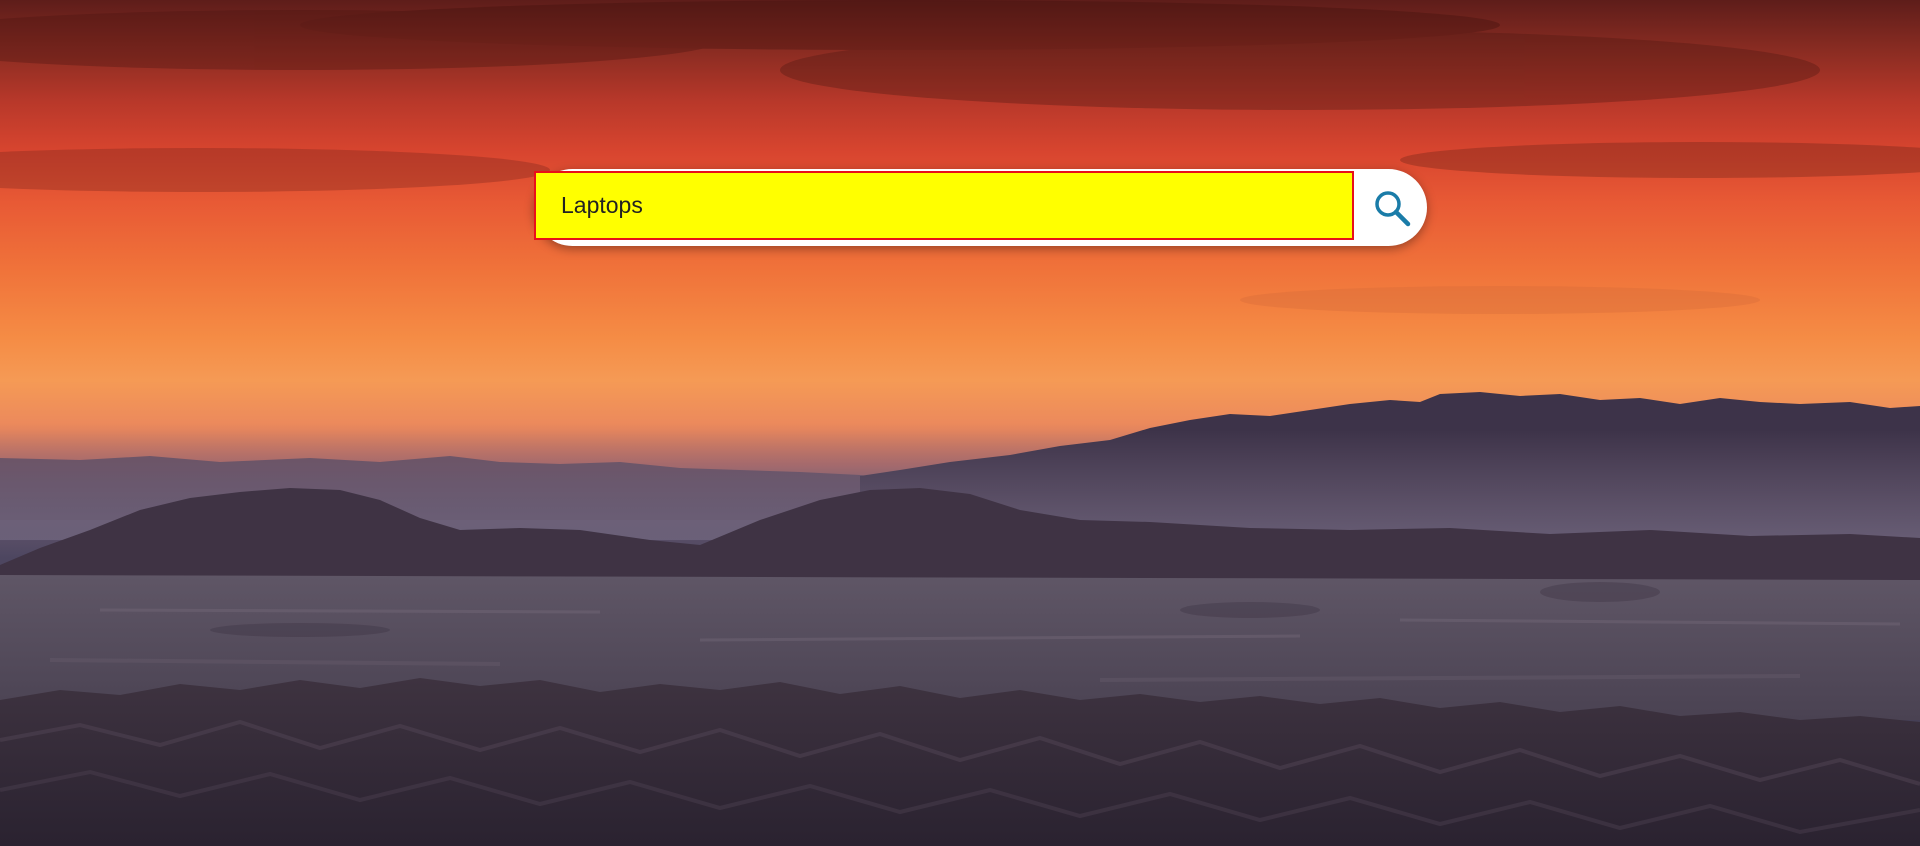 The height and width of the screenshot is (846, 1920). I want to click on search-bar, so click(980, 207).